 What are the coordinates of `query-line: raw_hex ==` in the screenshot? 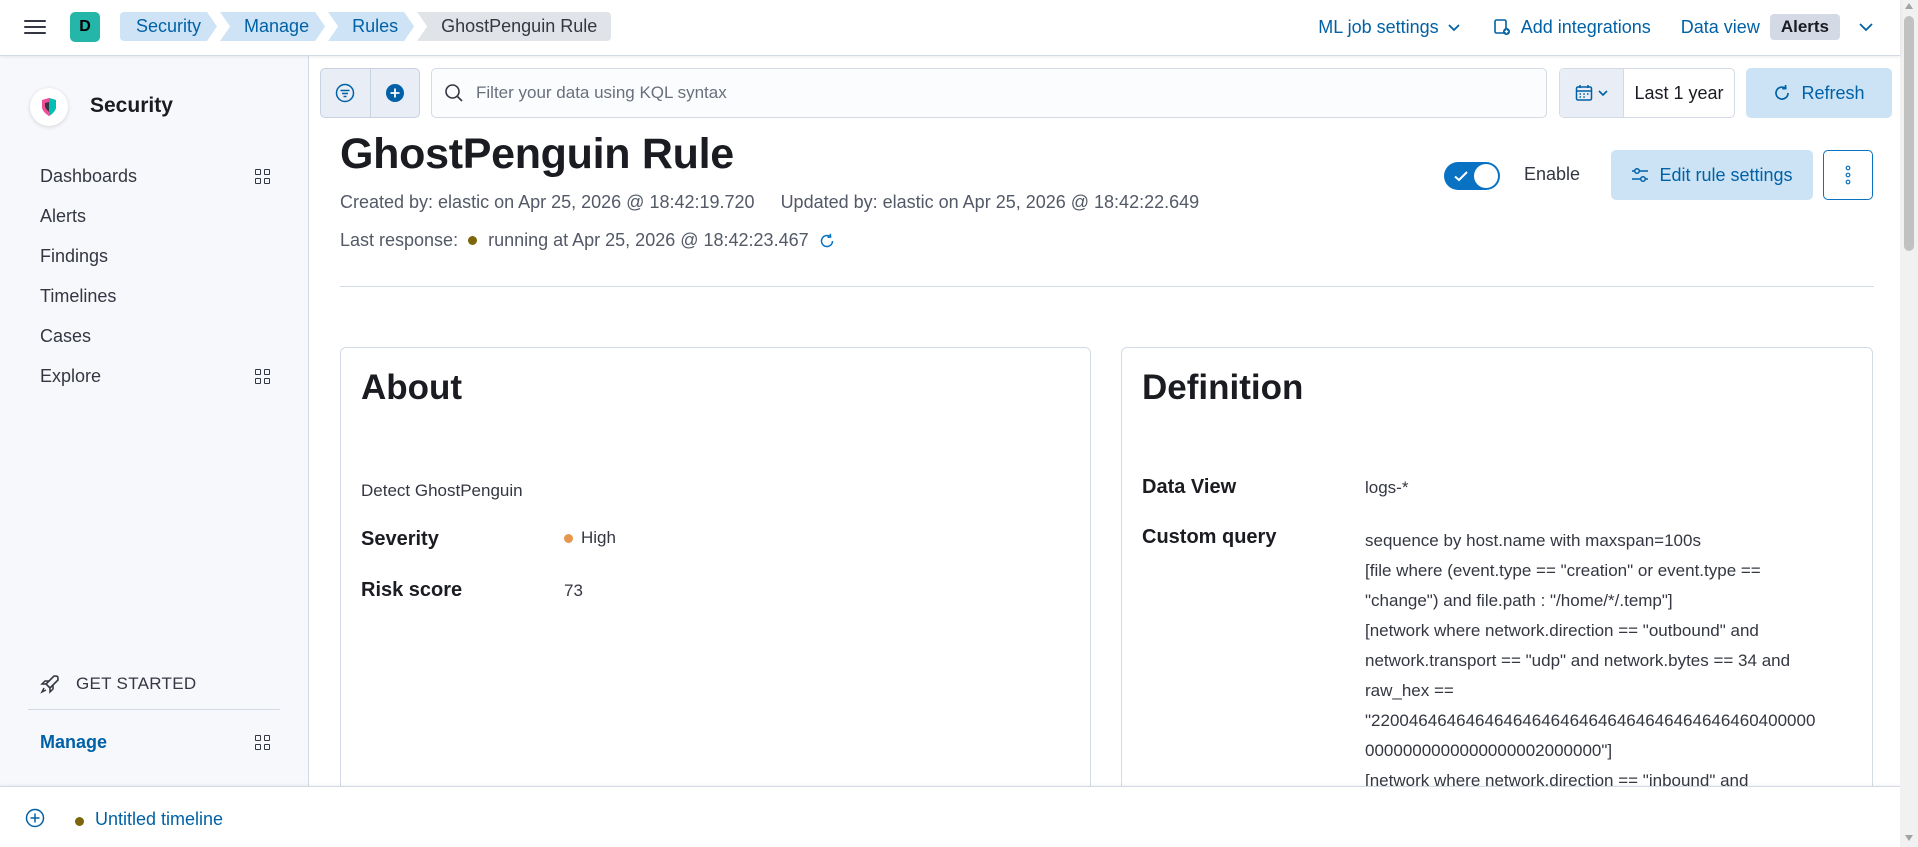 It's located at (1409, 690).